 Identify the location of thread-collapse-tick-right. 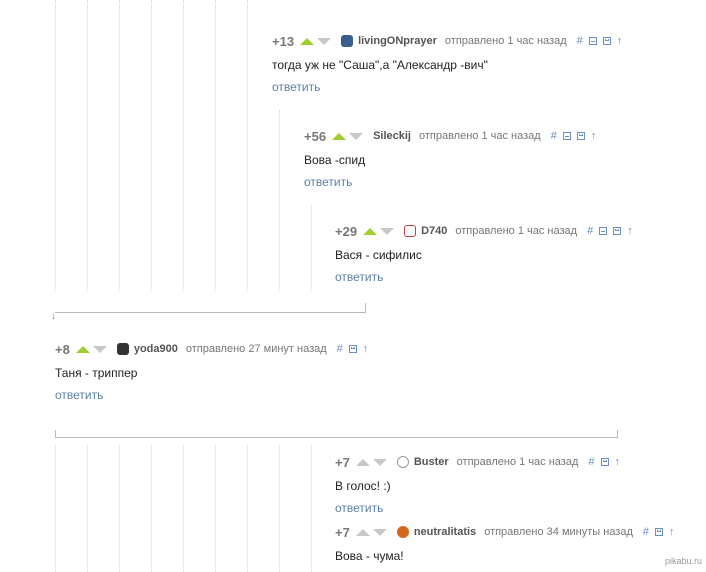
(617, 434).